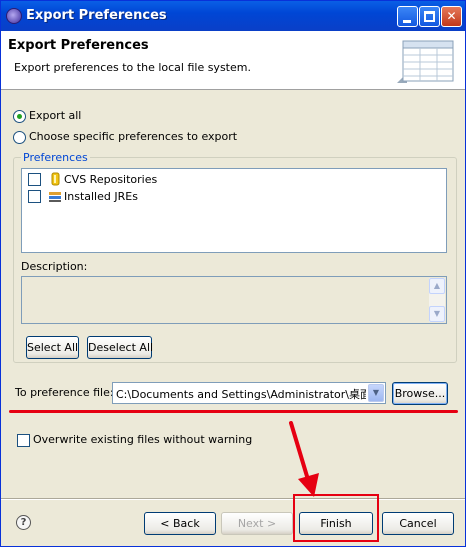 The width and height of the screenshot is (466, 547). Describe the element at coordinates (55, 115) in the screenshot. I see `export-all-label: Export all` at that location.